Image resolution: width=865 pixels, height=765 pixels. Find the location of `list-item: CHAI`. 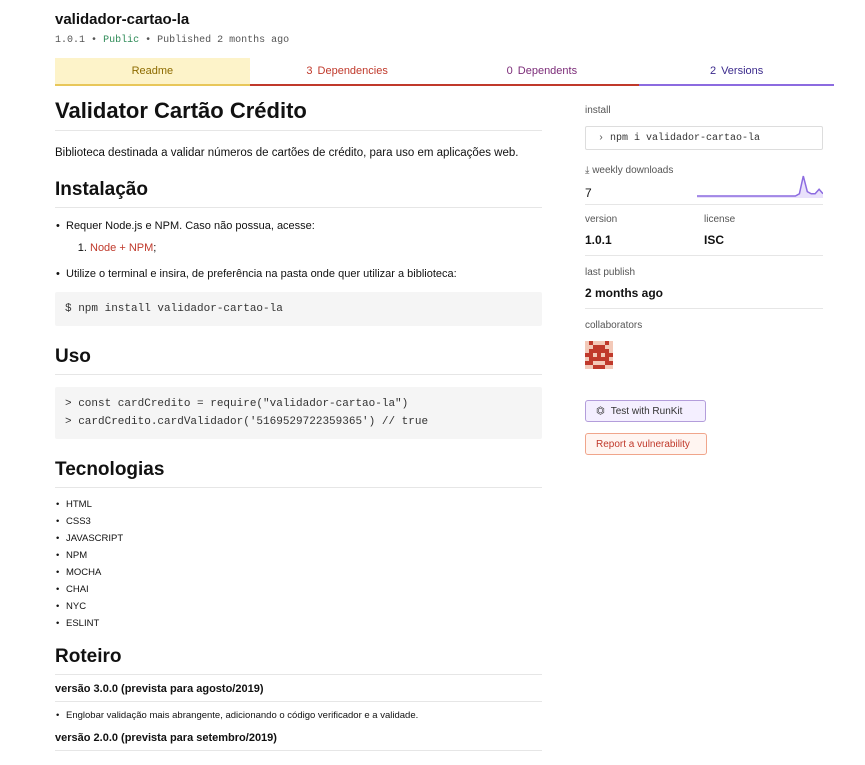

list-item: CHAI is located at coordinates (299, 589).